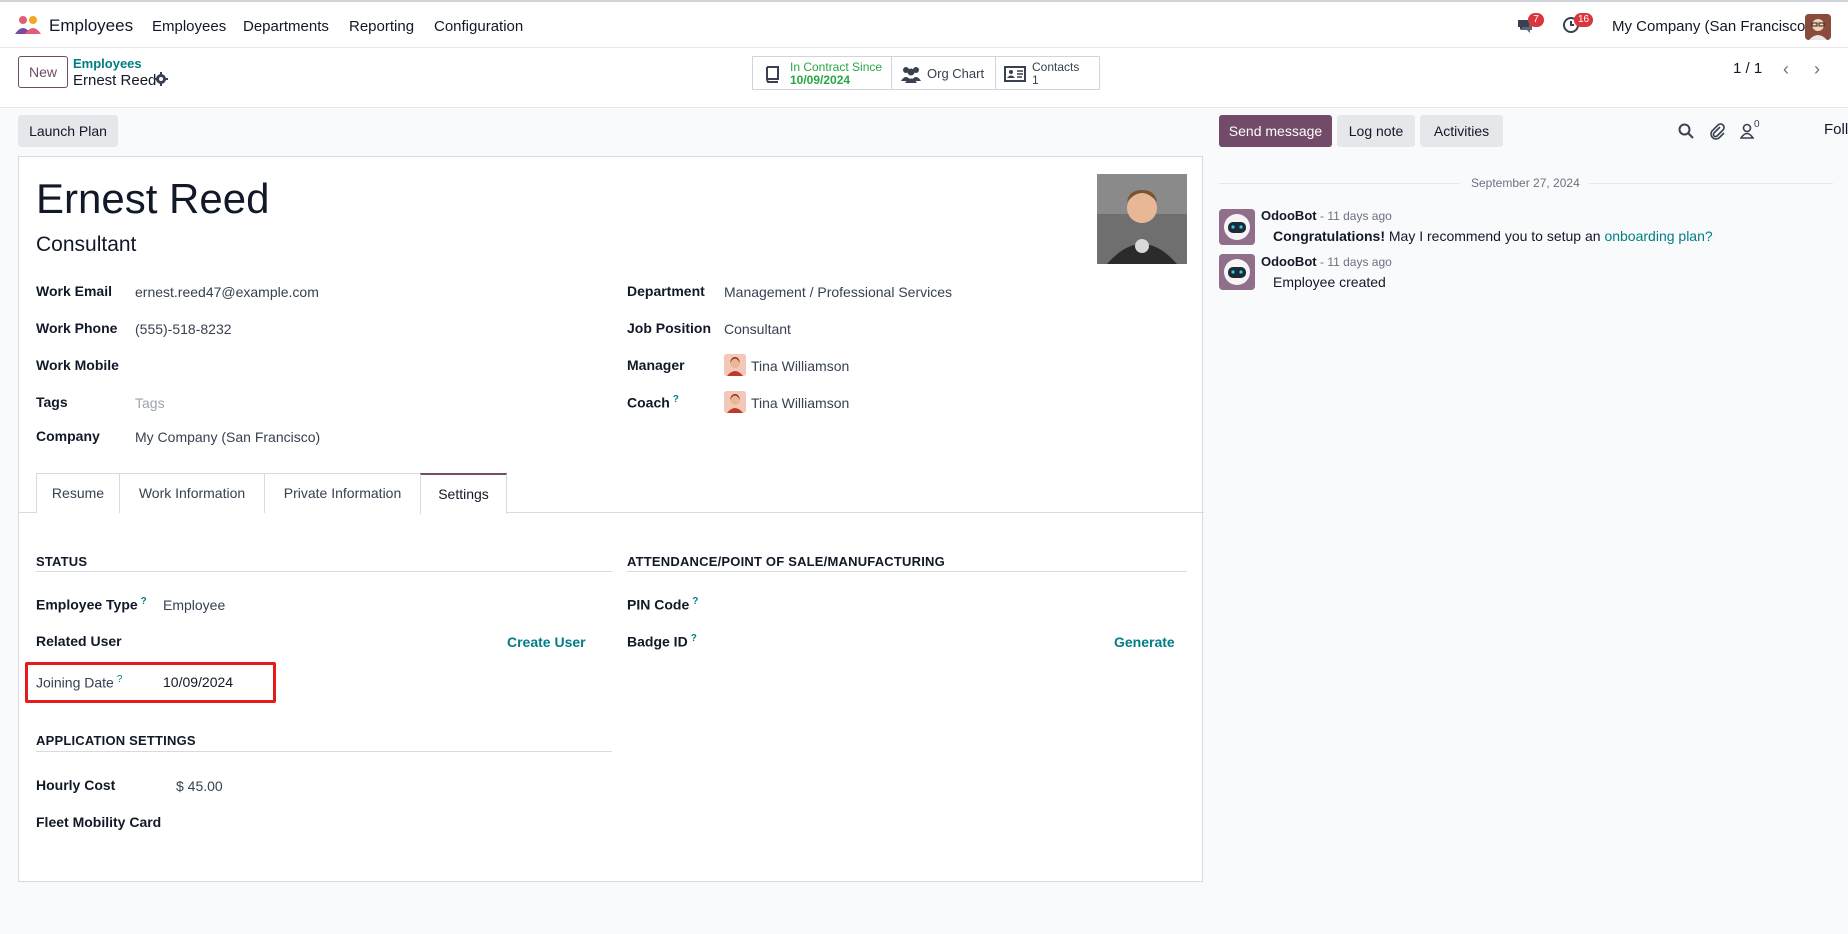 This screenshot has width=1848, height=934. I want to click on work-phone-field: (555)-518-8232, so click(183, 329).